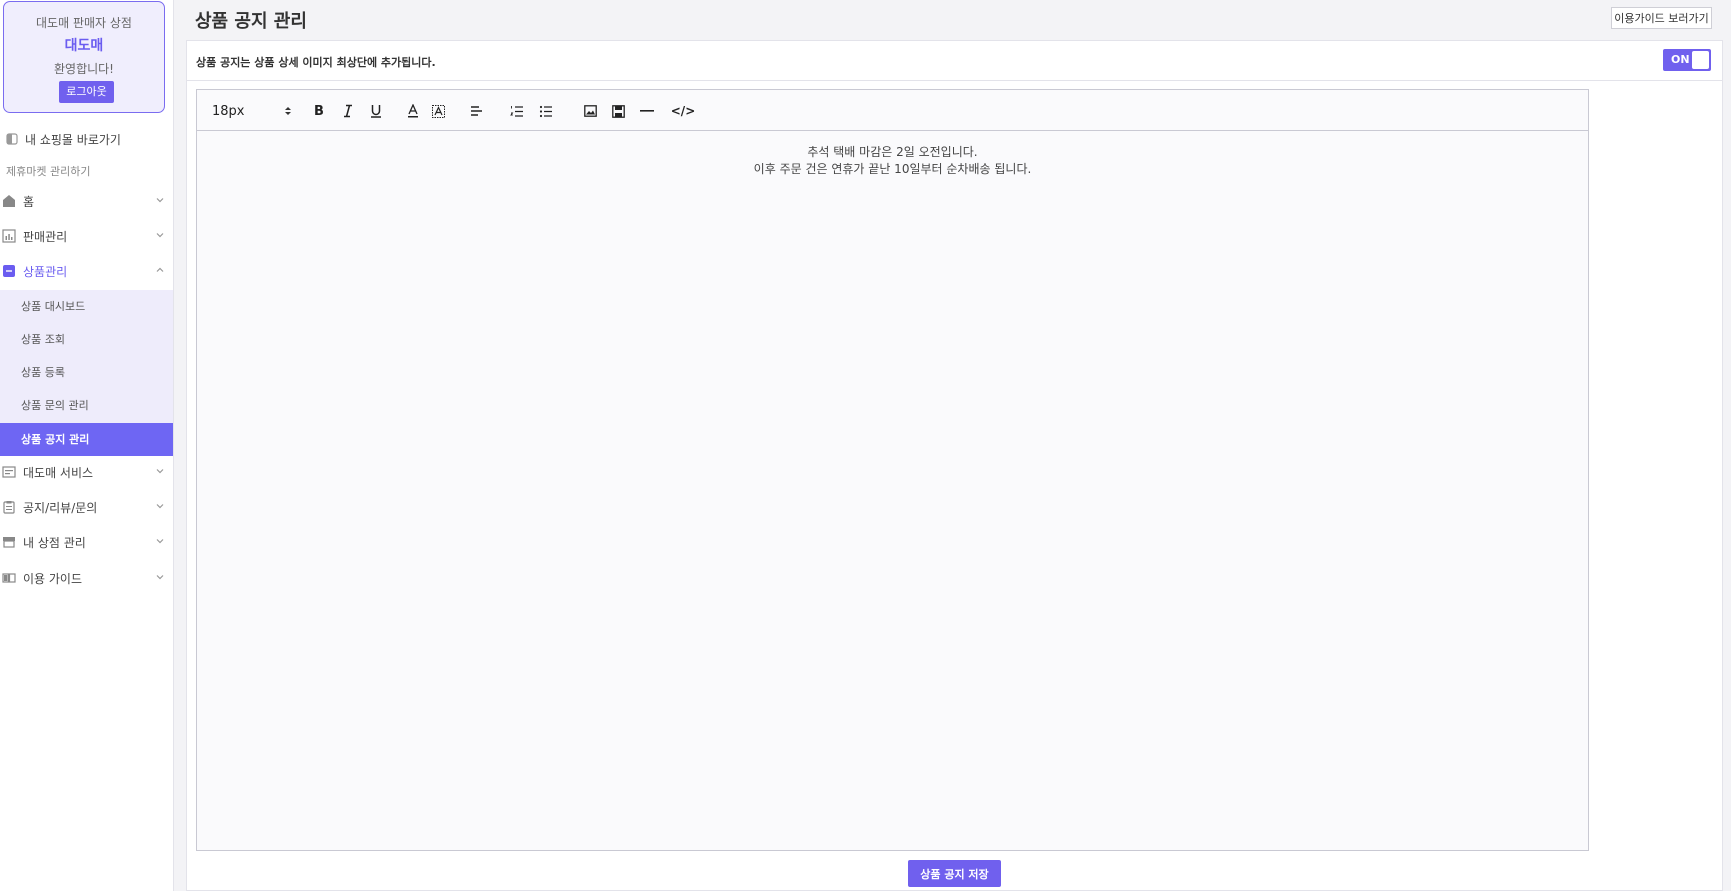  I want to click on image-icon, so click(590, 111).